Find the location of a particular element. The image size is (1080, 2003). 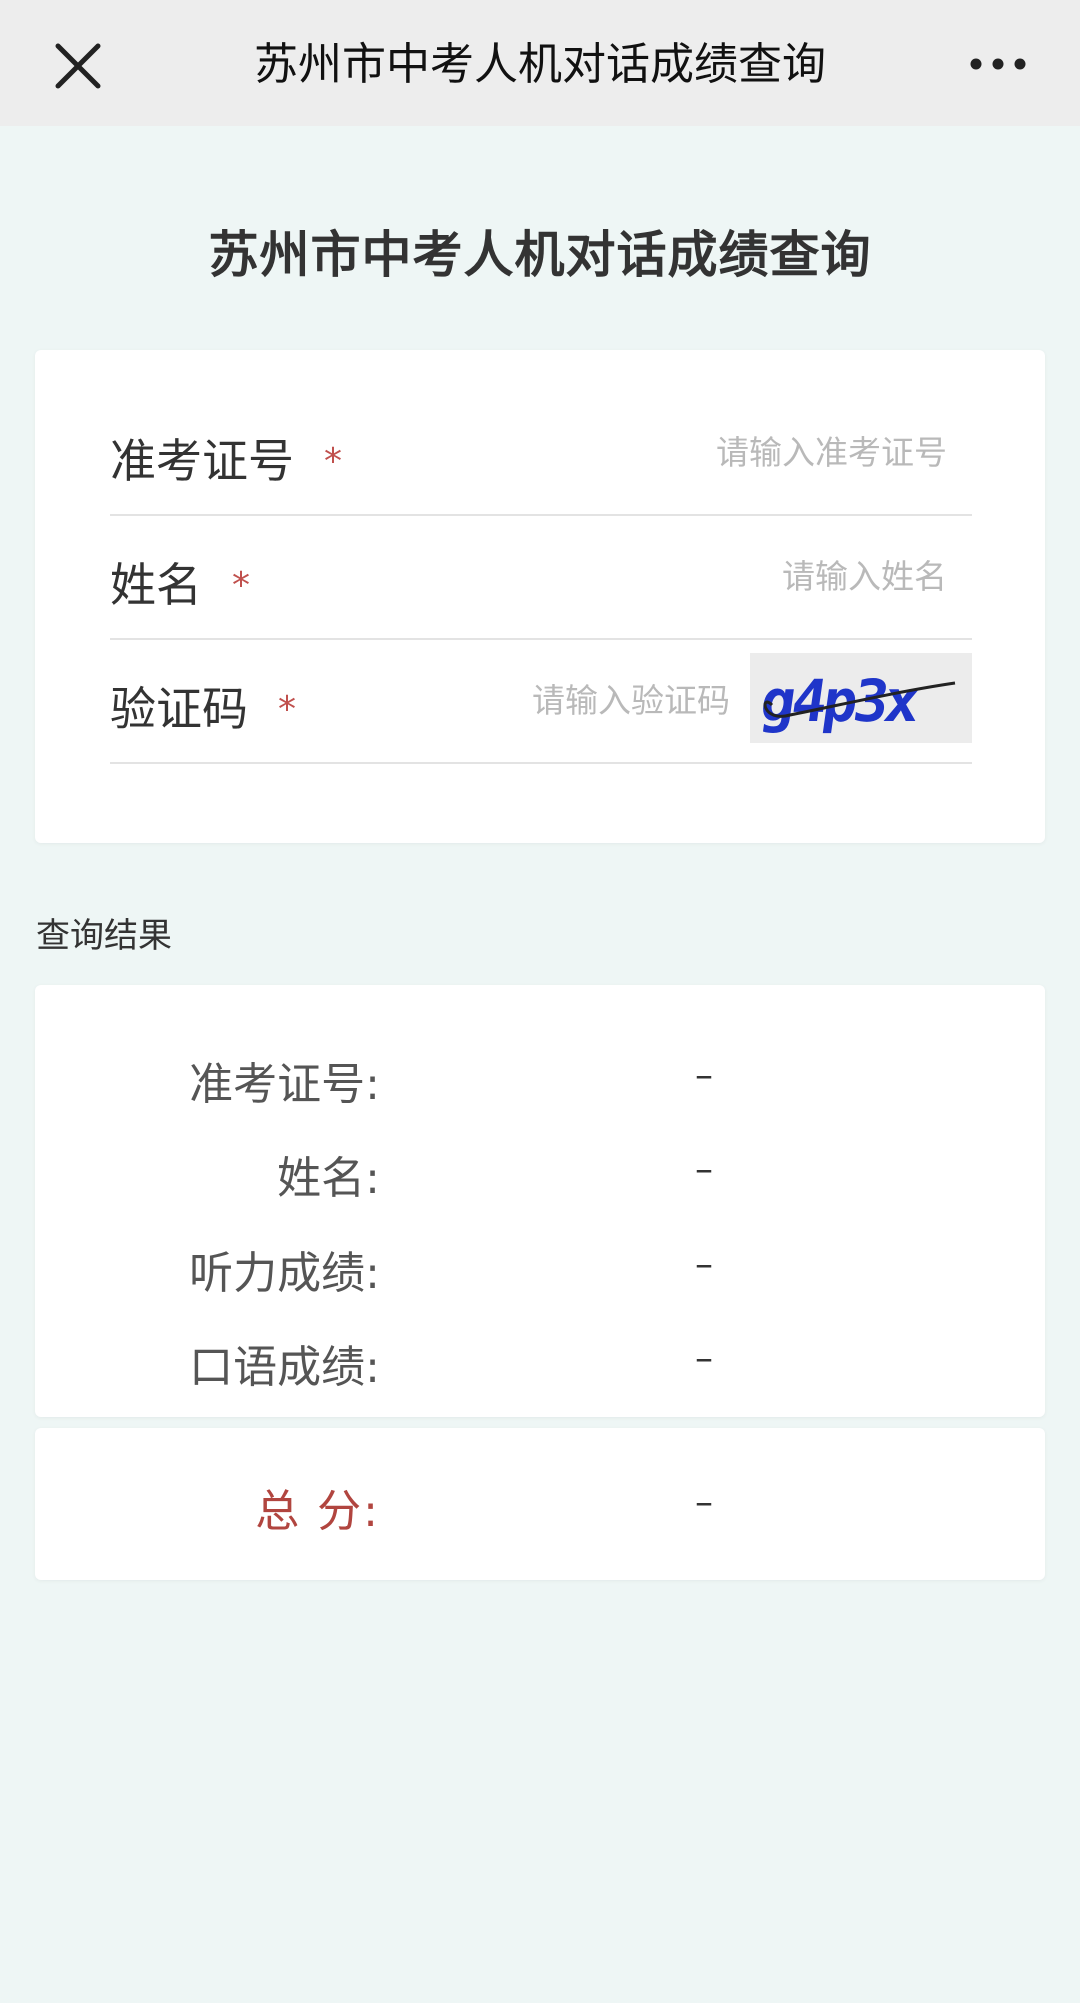

result-listening-value: – is located at coordinates (704, 1264).